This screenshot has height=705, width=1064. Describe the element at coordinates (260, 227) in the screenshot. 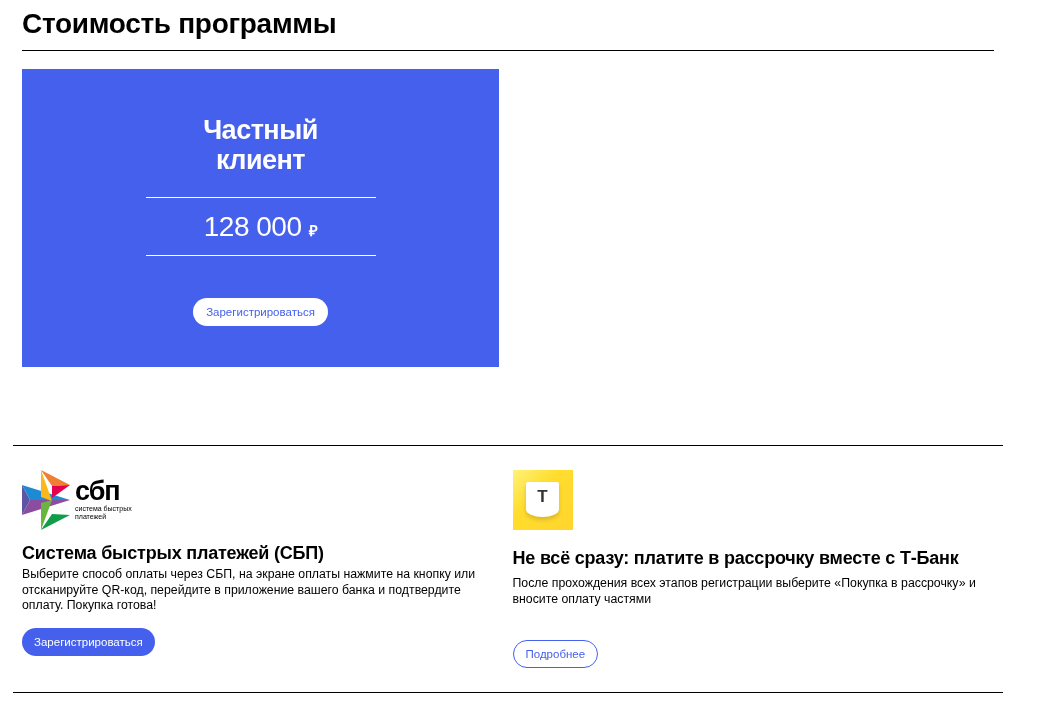

I see `price-text: 128 000 ₽` at that location.